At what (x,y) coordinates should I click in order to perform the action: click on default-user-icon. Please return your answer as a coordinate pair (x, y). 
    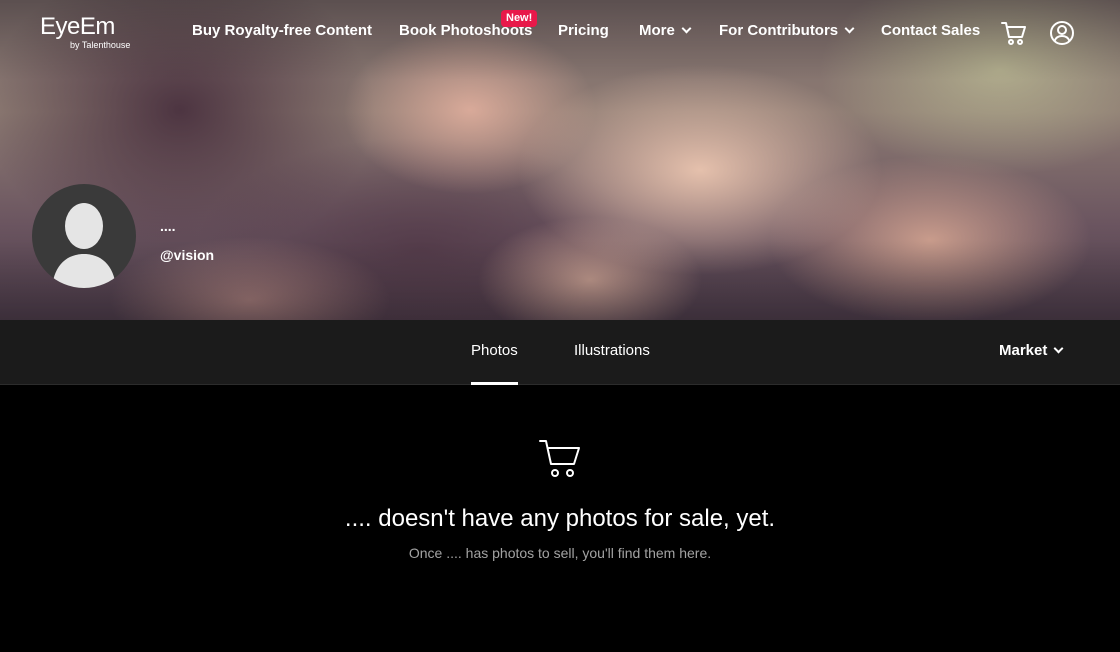
    Looking at the image, I should click on (84, 245).